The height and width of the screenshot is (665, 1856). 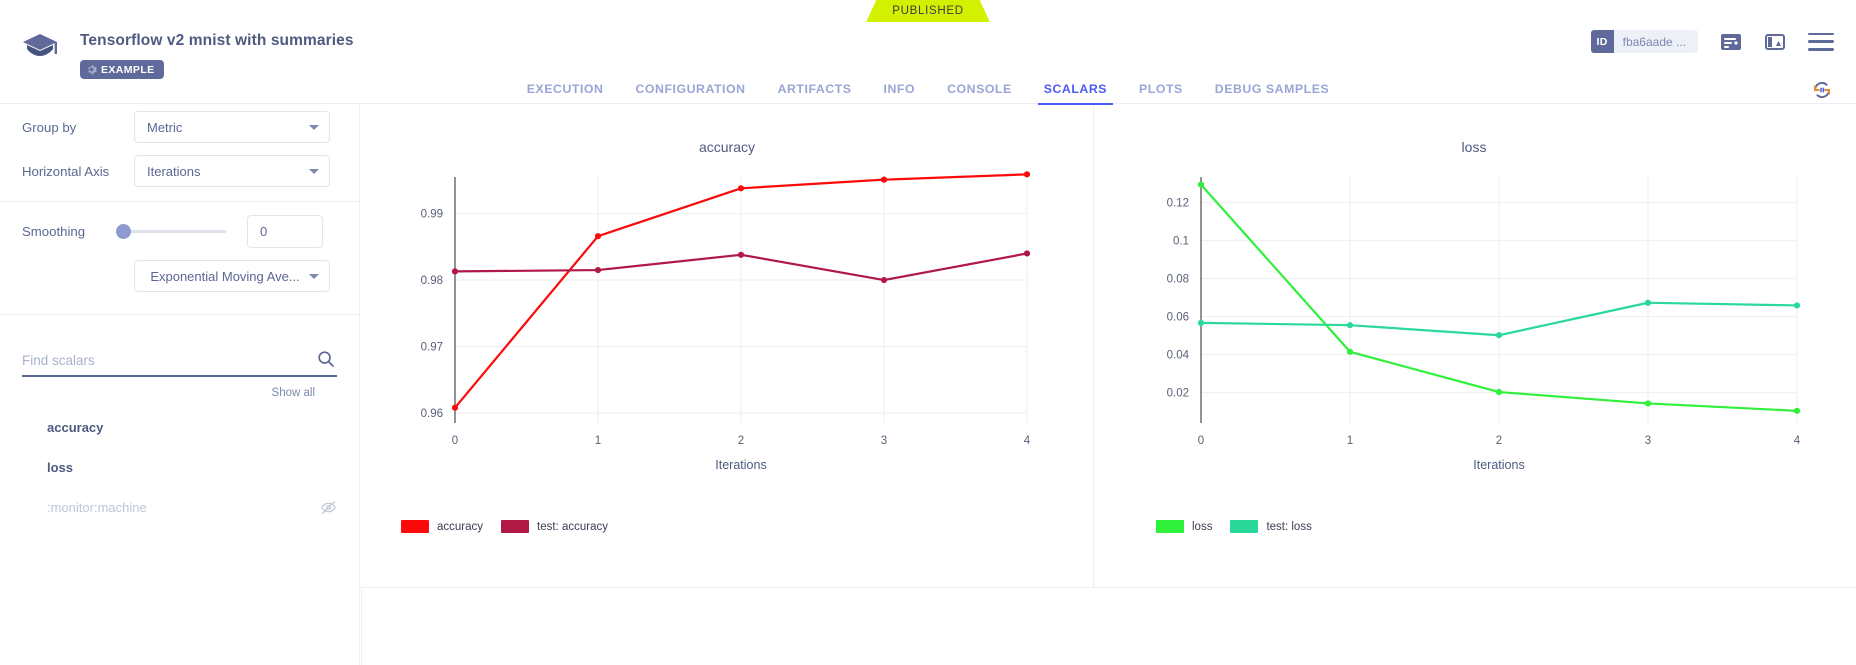 What do you see at coordinates (432, 281) in the screenshot?
I see `svg-text: 0.98` at bounding box center [432, 281].